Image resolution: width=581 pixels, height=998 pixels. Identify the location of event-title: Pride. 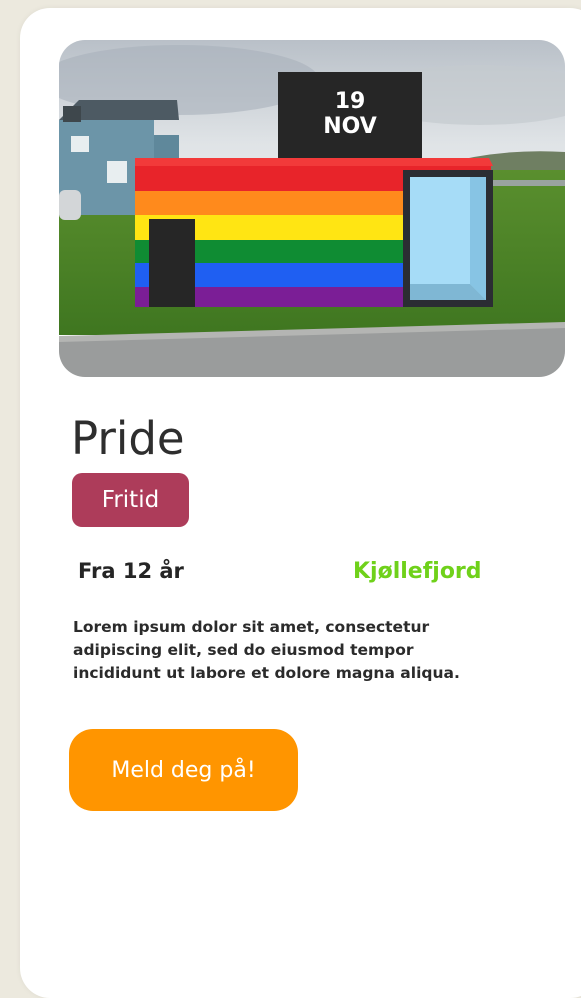
(128, 438).